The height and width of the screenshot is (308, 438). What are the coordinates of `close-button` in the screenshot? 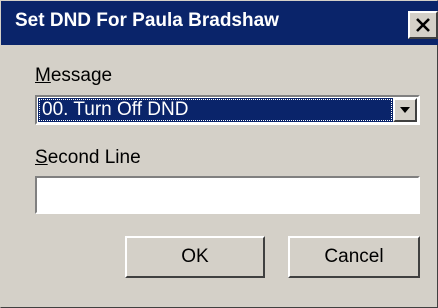 It's located at (423, 25).